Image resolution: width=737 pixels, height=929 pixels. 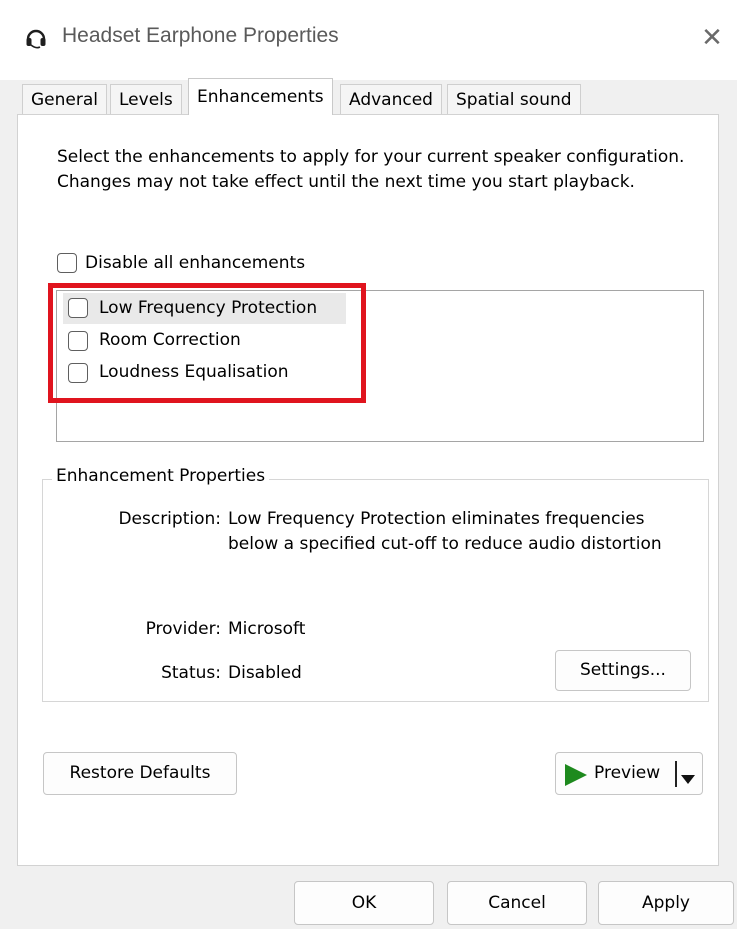 I want to click on ok-label: OK, so click(x=364, y=903).